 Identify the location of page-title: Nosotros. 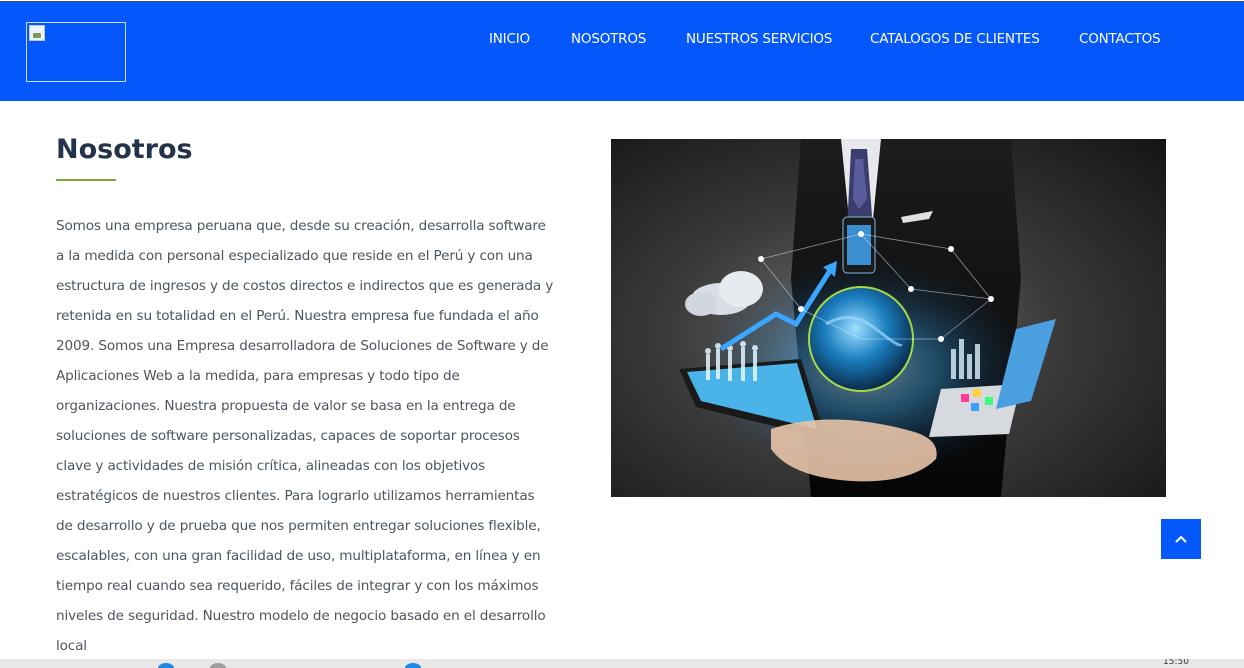
(124, 149).